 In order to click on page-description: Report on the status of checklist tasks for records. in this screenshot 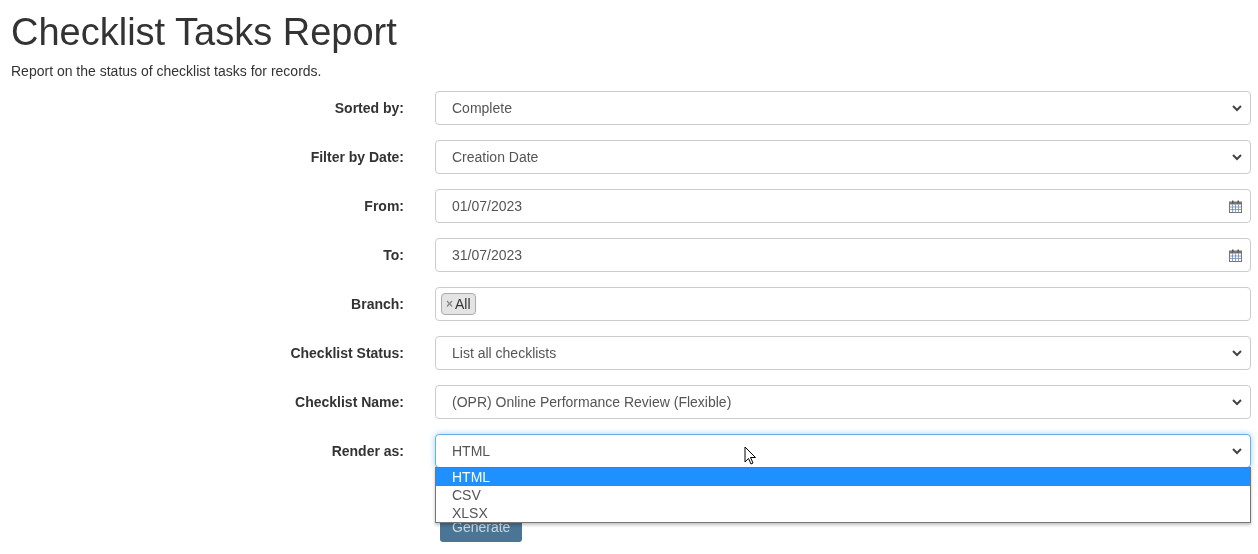, I will do `click(166, 71)`.